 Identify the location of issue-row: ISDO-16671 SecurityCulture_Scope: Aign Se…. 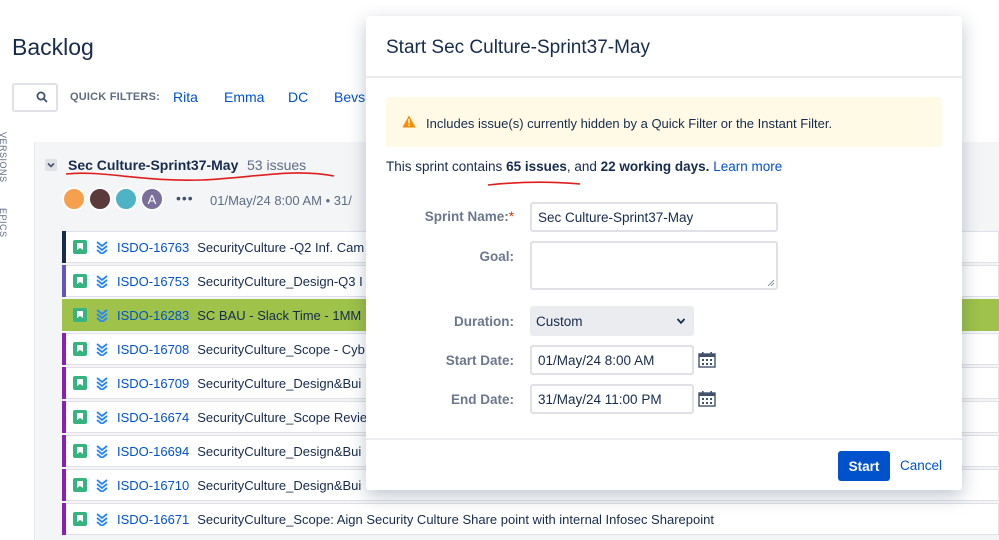
(530, 519).